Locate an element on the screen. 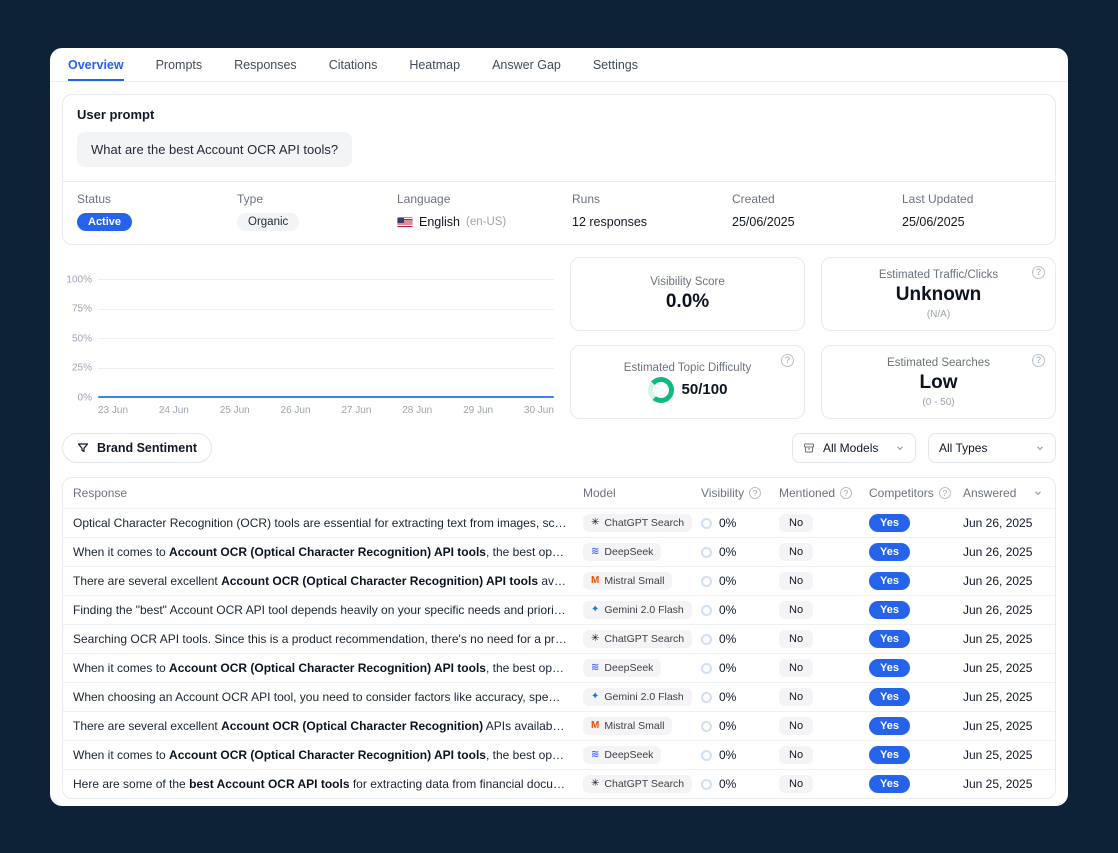 This screenshot has height=853, width=1118. models-dropdown: All Models is located at coordinates (854, 448).